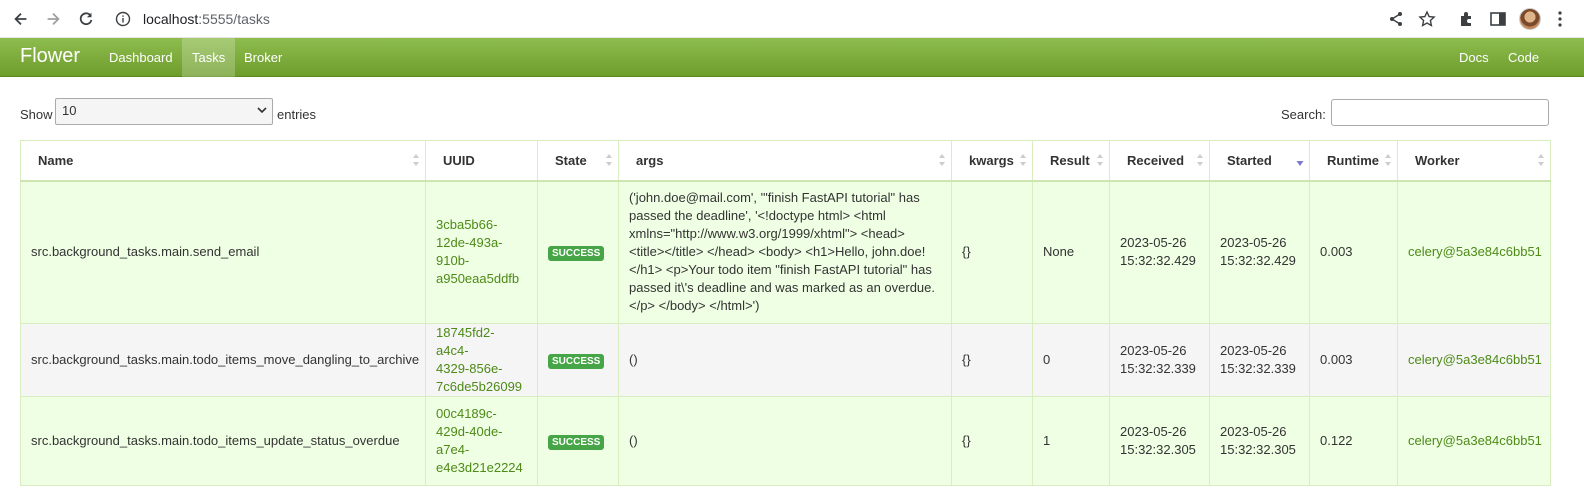  I want to click on extensions-icon, so click(1467, 19).